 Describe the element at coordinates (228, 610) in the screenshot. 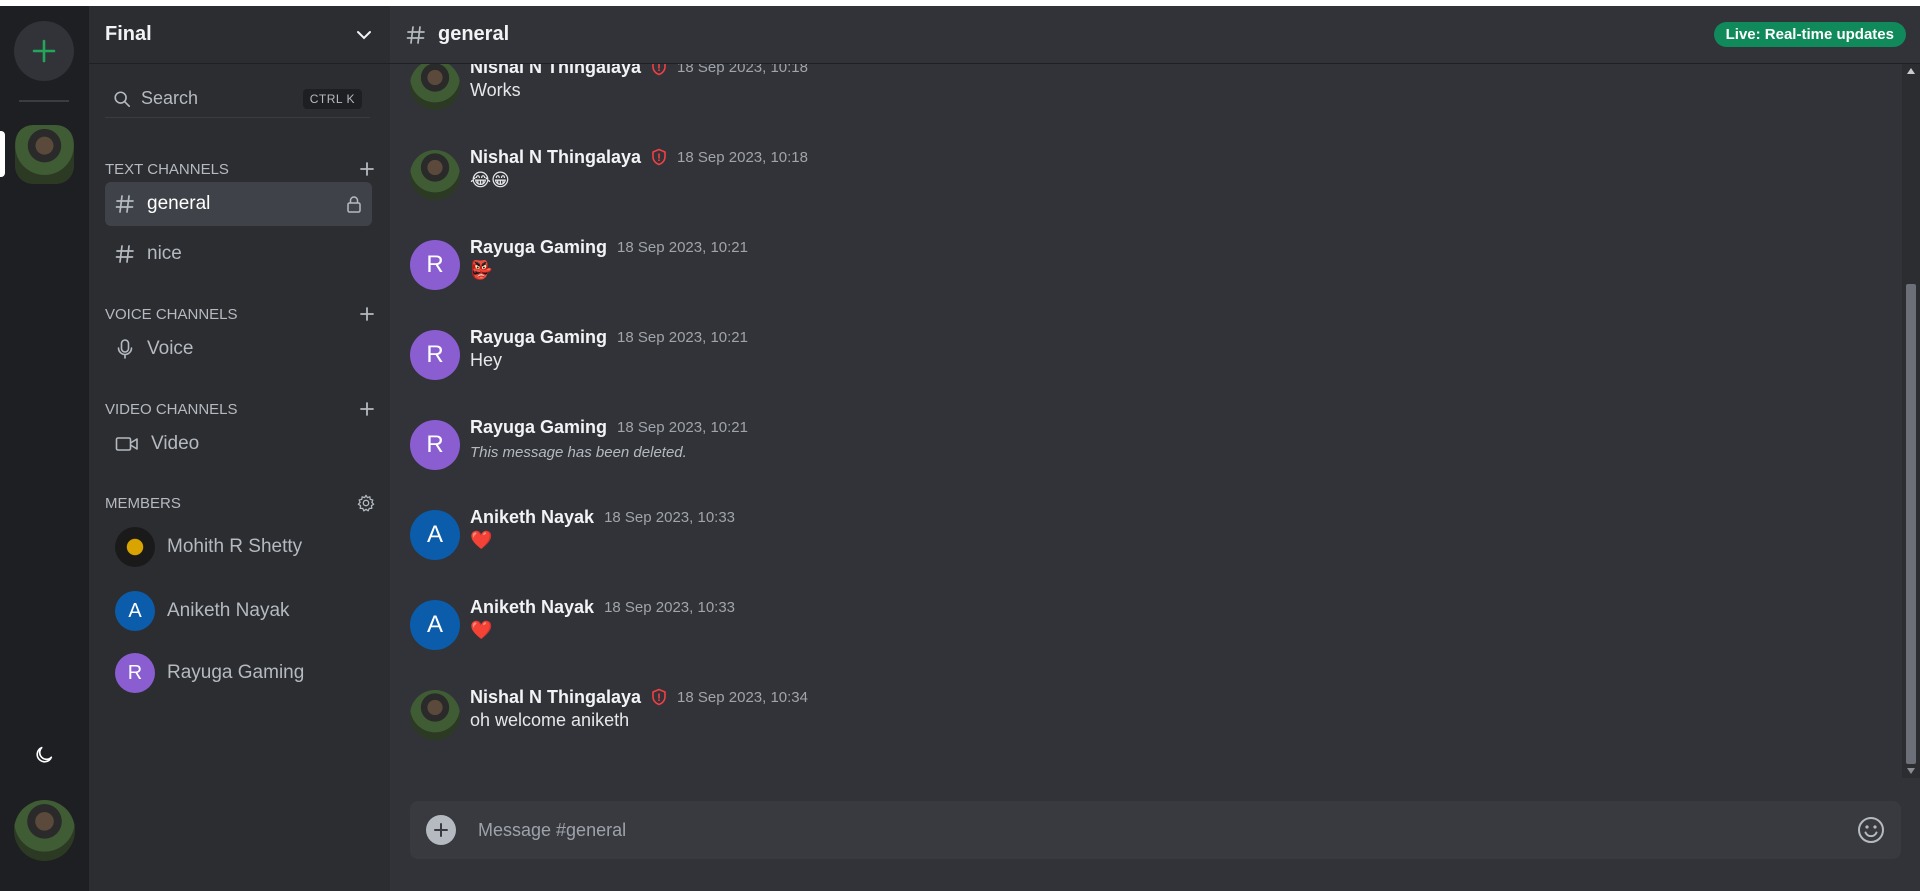

I see `member-name: Aniketh Nayak` at that location.